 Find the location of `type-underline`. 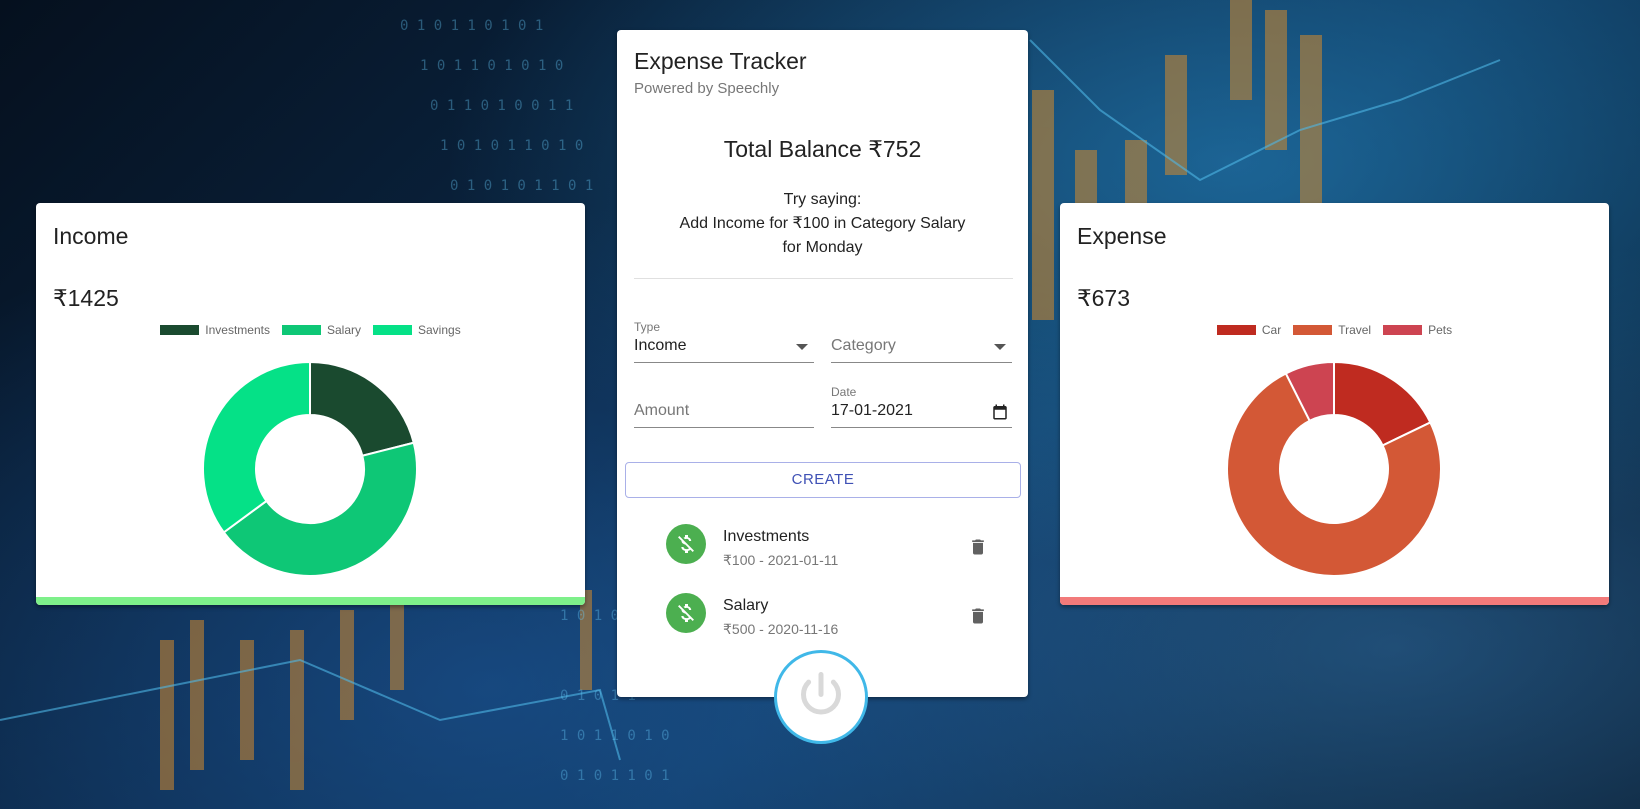

type-underline is located at coordinates (724, 362).